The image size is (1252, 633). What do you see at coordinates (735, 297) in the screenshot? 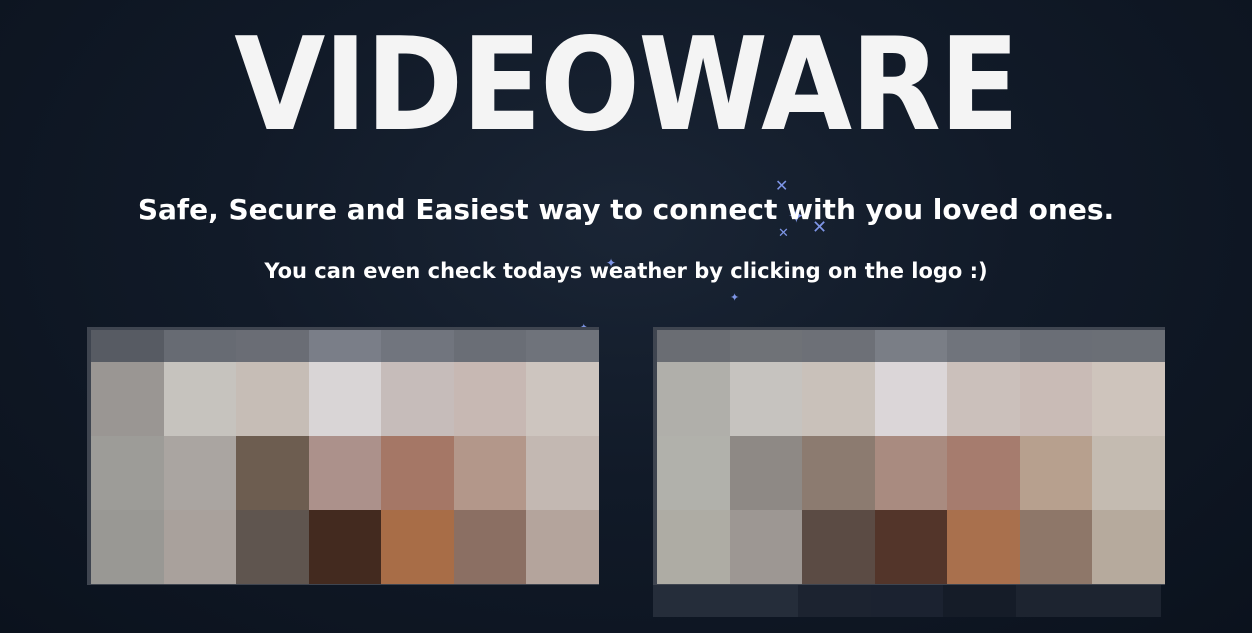
I see `sparkle-icon: ✦` at bounding box center [735, 297].